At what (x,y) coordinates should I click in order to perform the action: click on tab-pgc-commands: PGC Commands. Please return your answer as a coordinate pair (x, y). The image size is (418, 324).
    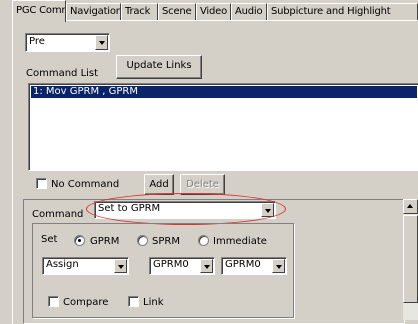
    Looking at the image, I should click on (39, 11).